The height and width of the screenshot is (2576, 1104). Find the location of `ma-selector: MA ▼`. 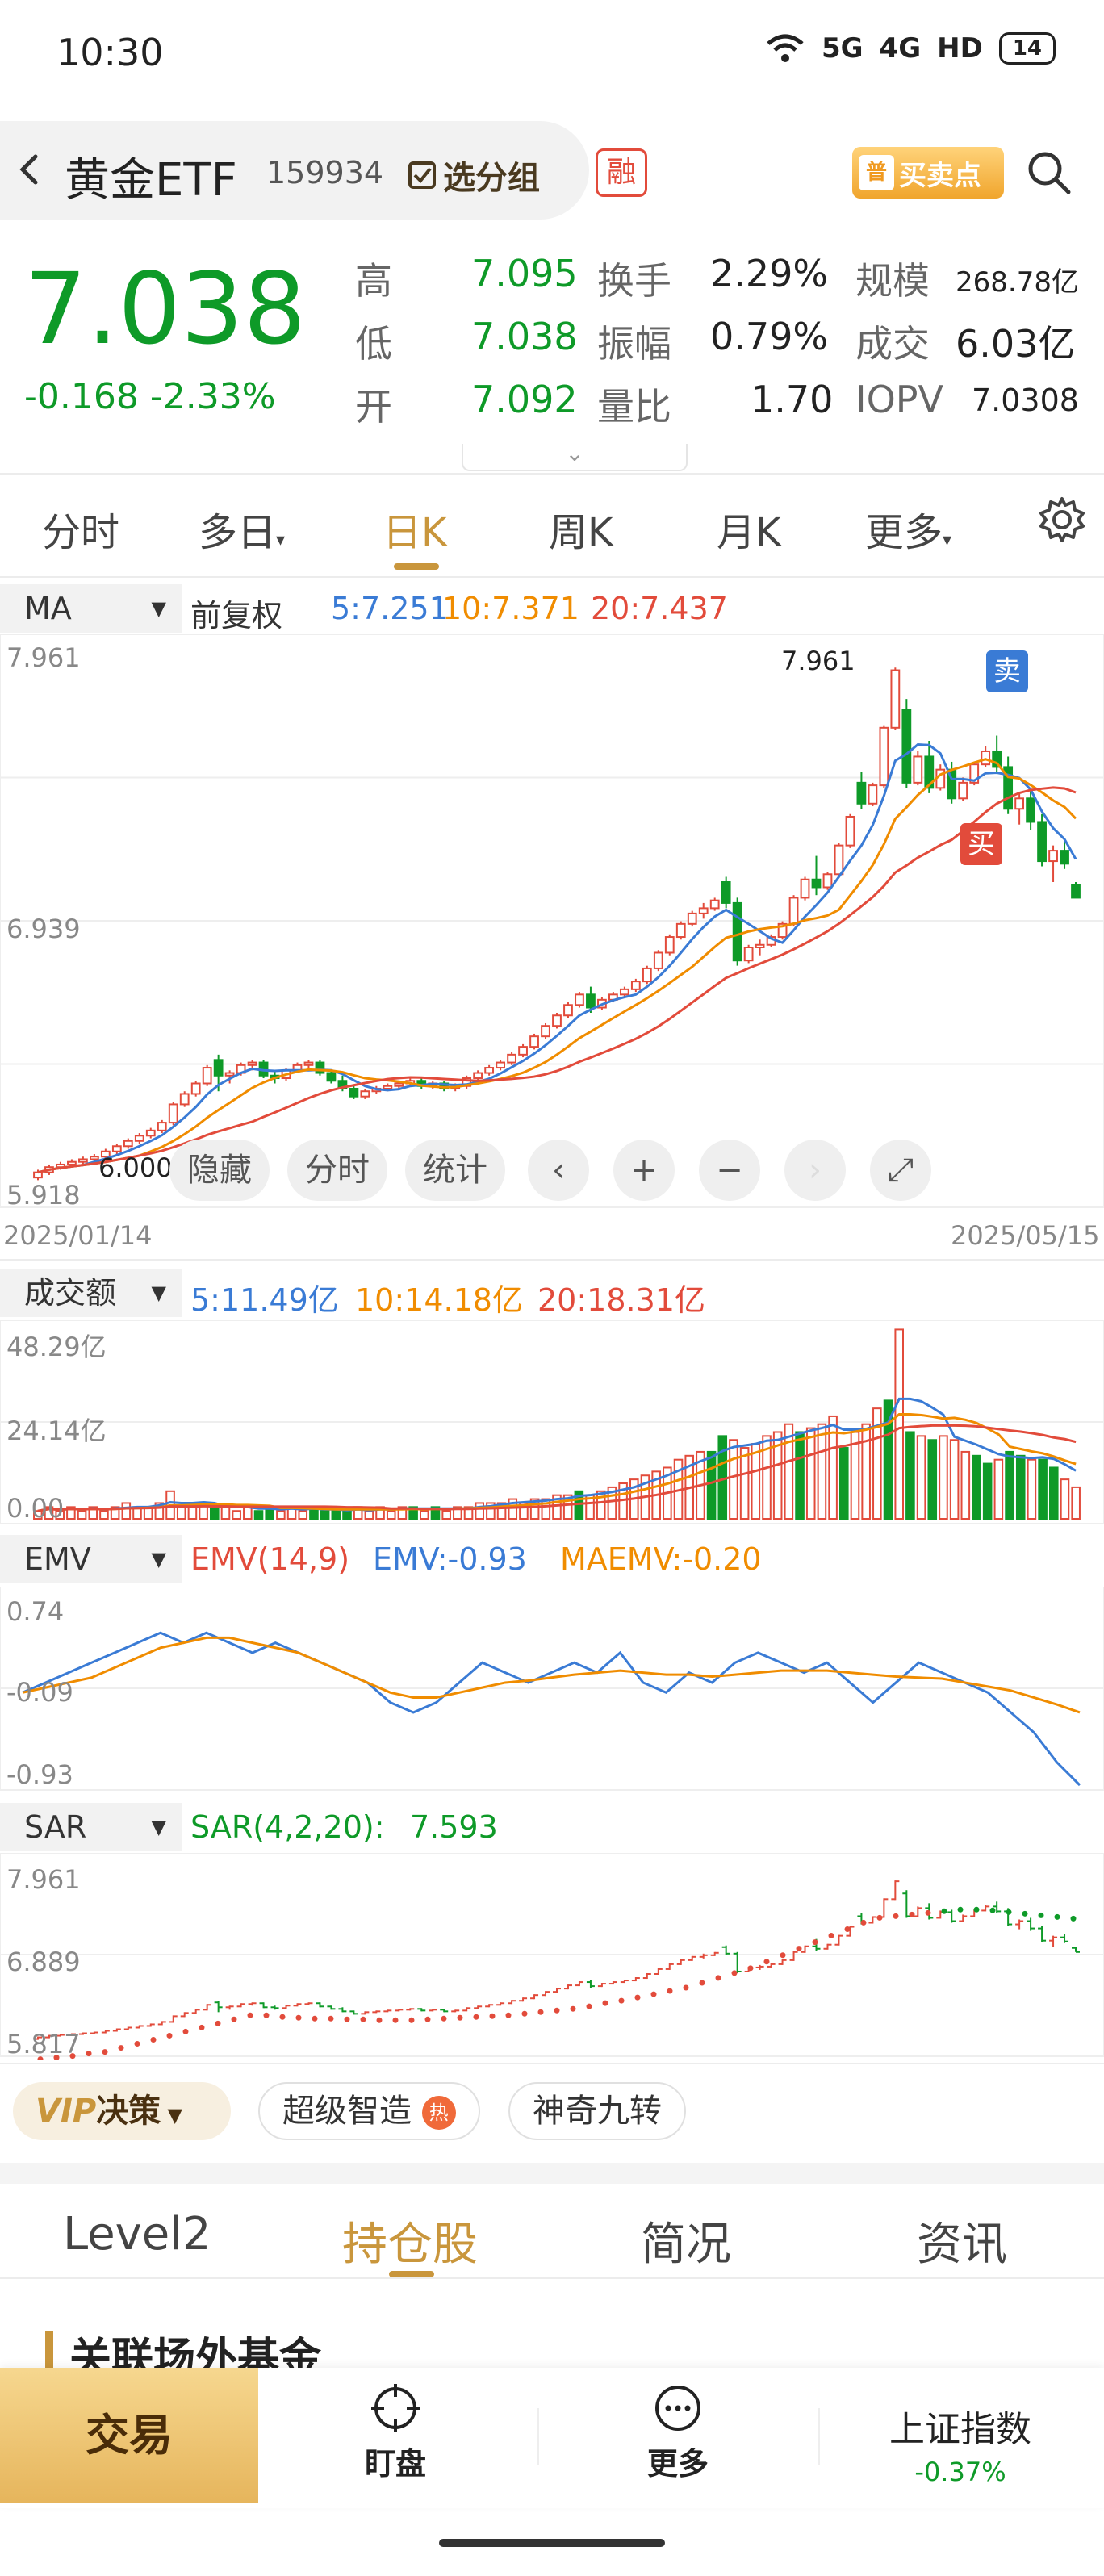

ma-selector: MA ▼ is located at coordinates (91, 608).